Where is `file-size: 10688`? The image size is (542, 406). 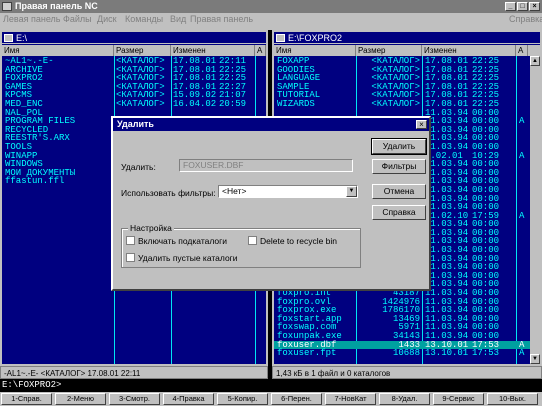 file-size: 10688 is located at coordinates (406, 353).